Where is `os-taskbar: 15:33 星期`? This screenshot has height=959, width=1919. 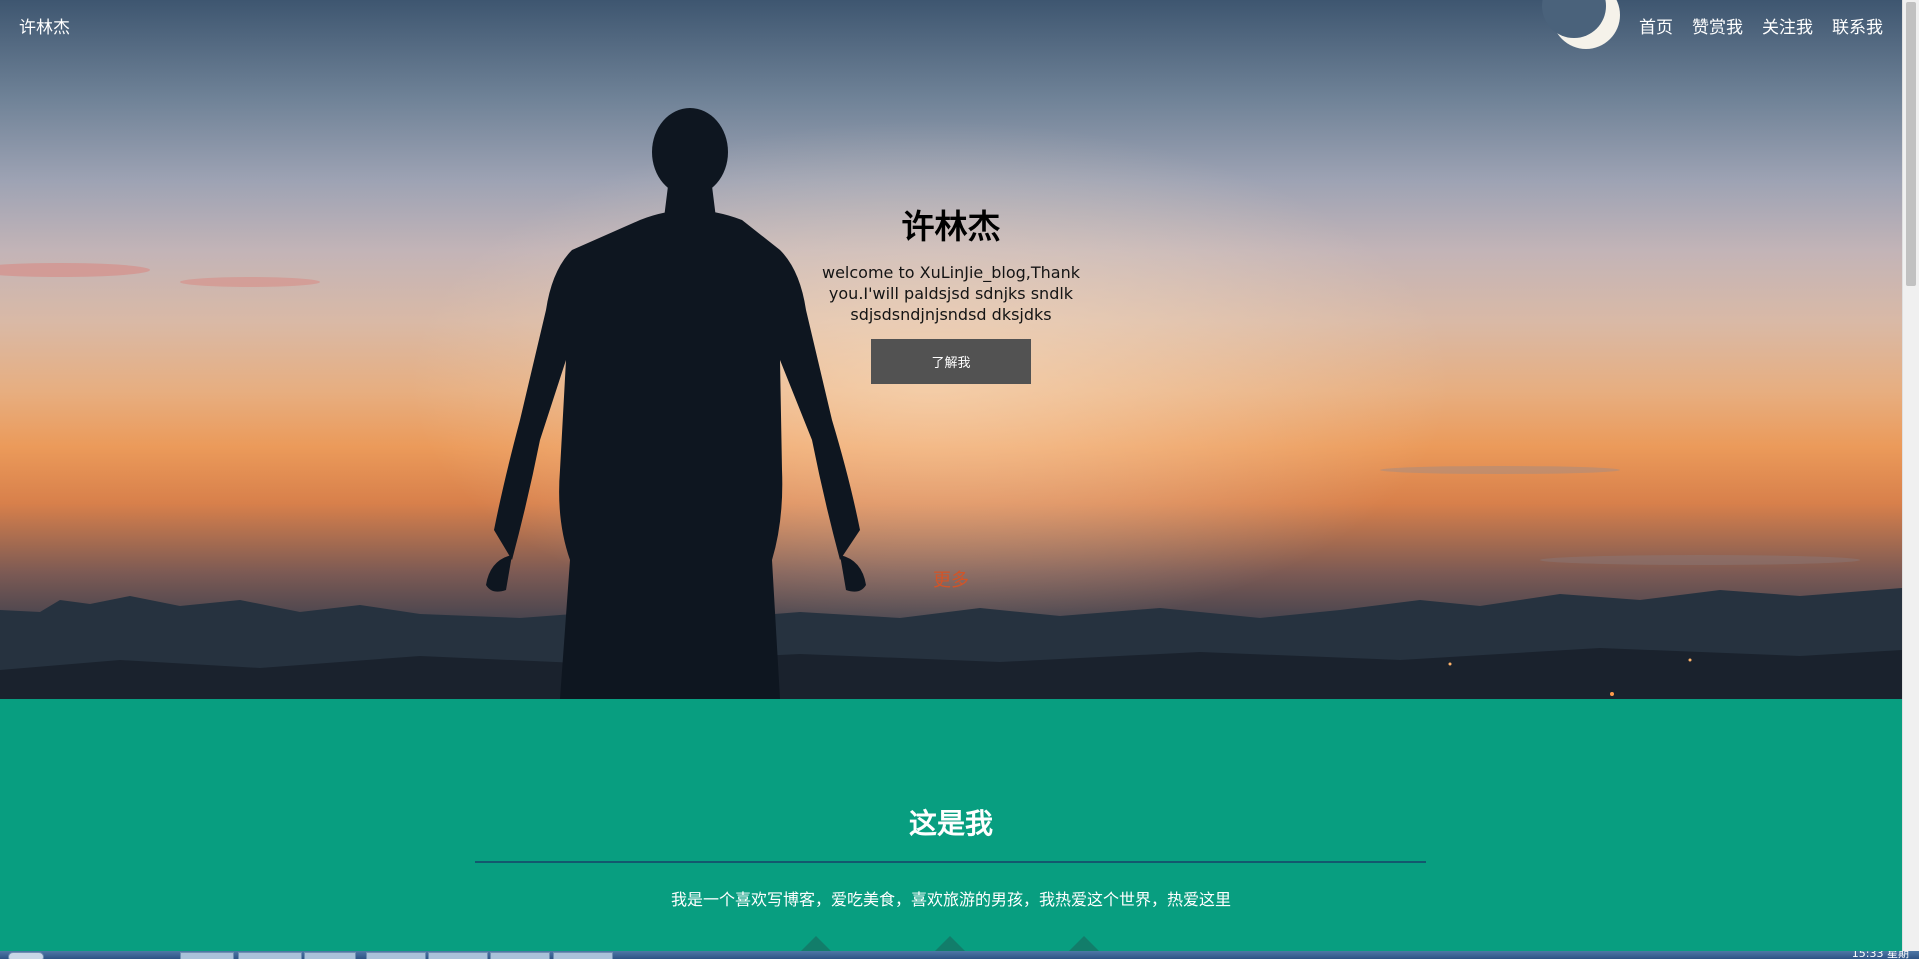
os-taskbar: 15:33 星期 is located at coordinates (959, 955).